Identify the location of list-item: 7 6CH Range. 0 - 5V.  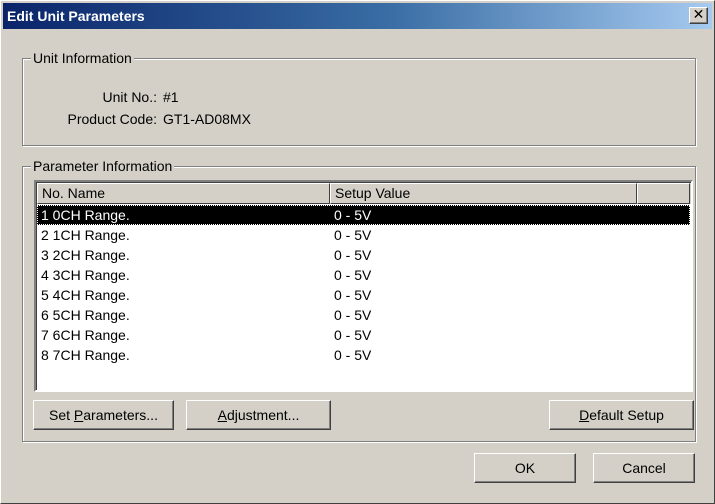
(363, 335).